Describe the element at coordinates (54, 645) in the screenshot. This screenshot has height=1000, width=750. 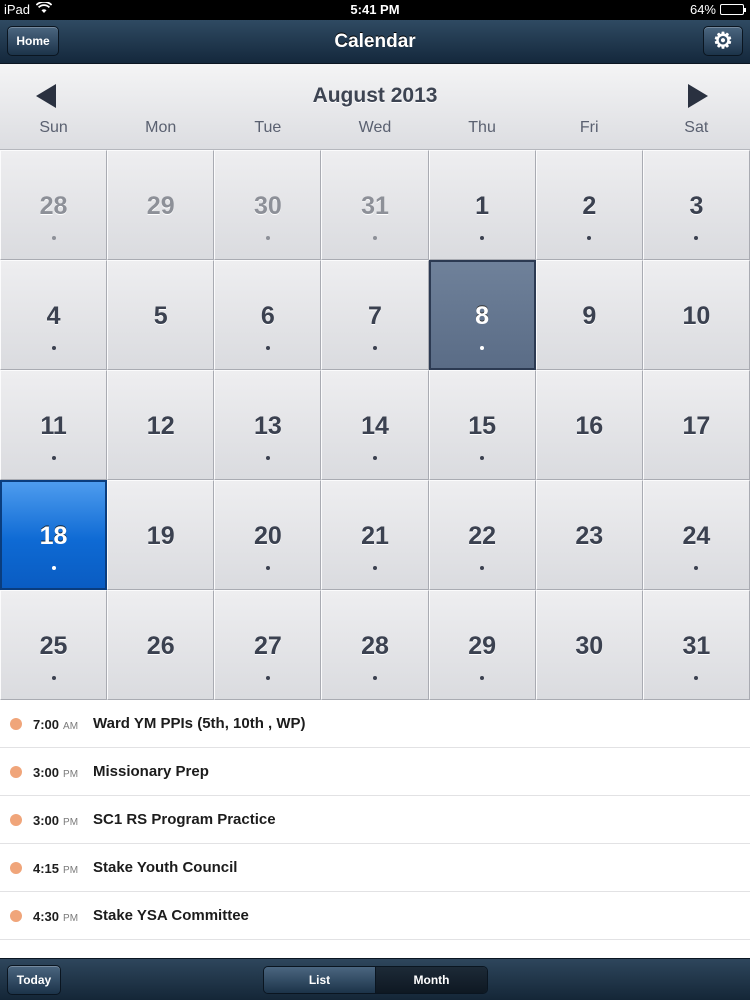
I see `day-cell: 25` at that location.